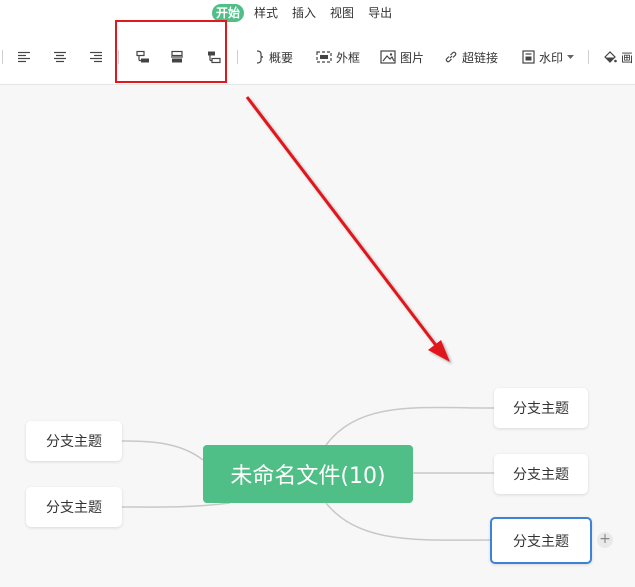 The image size is (635, 587). I want to click on annotation-arrow, so click(347, 229).